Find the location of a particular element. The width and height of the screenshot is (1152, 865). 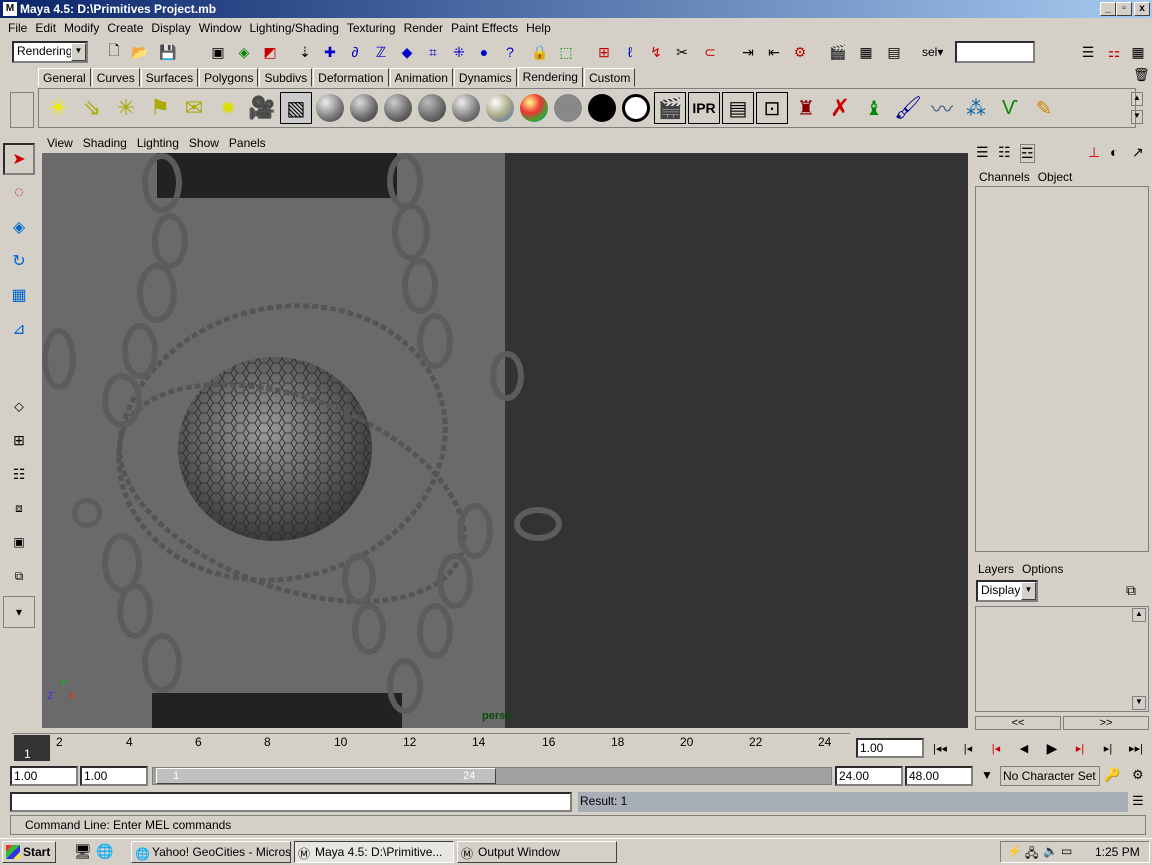

shelf-options-icon is located at coordinates (22, 110).